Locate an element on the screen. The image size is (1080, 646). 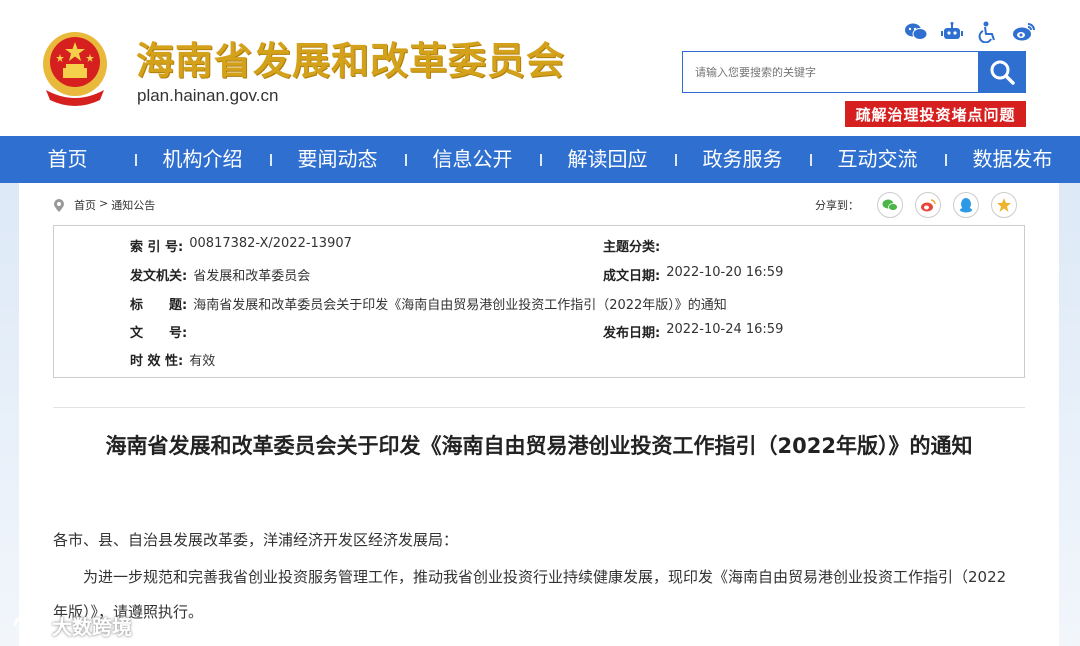
share-bar: 分享到： is located at coordinates (916, 205).